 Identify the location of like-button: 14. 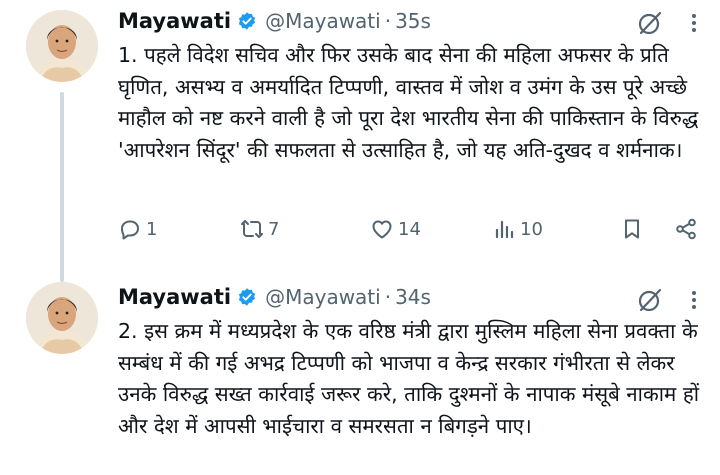
(395, 229).